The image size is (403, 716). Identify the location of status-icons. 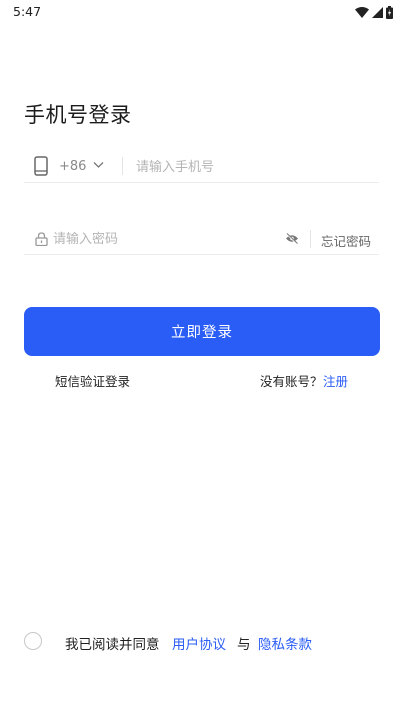
(374, 12).